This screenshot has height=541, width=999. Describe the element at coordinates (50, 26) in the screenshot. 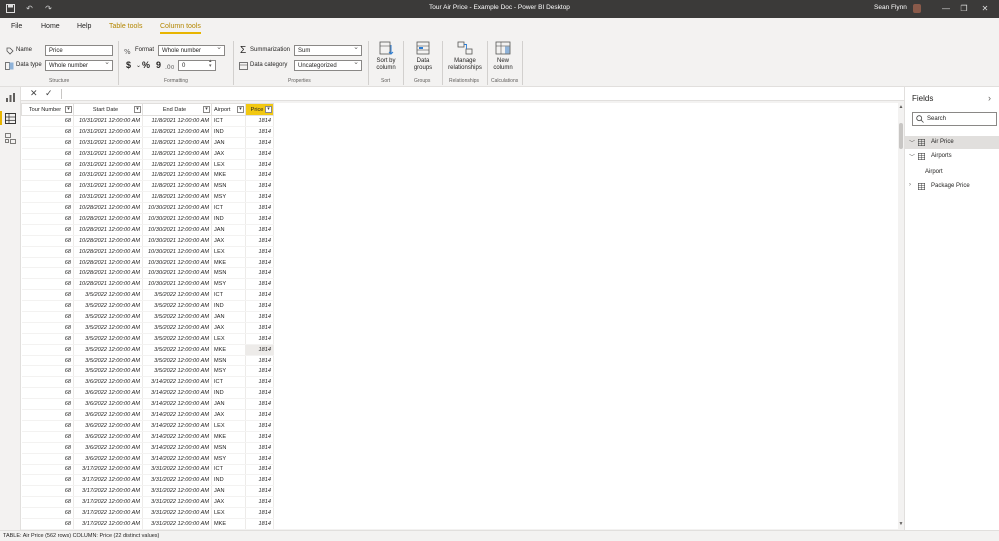

I see `tab-home: Home` at that location.